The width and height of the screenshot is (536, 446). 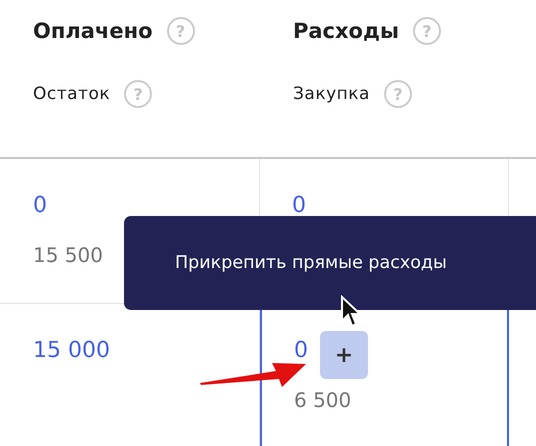 What do you see at coordinates (71, 94) in the screenshot?
I see `column-subtitle: Остаток` at bounding box center [71, 94].